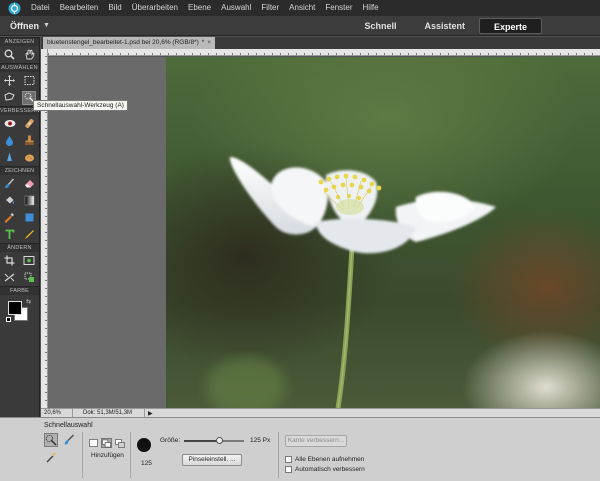 The width and height of the screenshot is (600, 481). Describe the element at coordinates (19, 41) in the screenshot. I see `toolbox-section-anzeigen: ANZEIGEN` at that location.